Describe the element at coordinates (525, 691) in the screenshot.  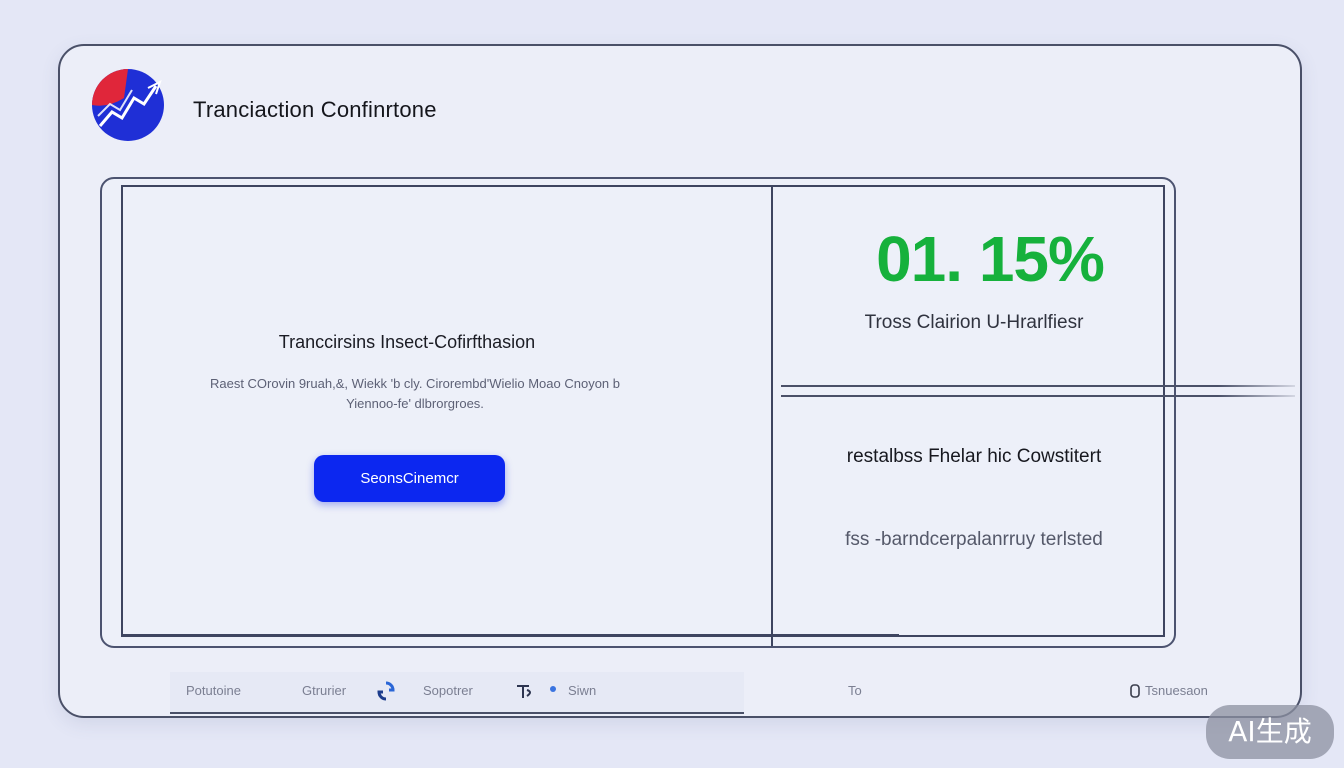
I see `currency-icon` at that location.